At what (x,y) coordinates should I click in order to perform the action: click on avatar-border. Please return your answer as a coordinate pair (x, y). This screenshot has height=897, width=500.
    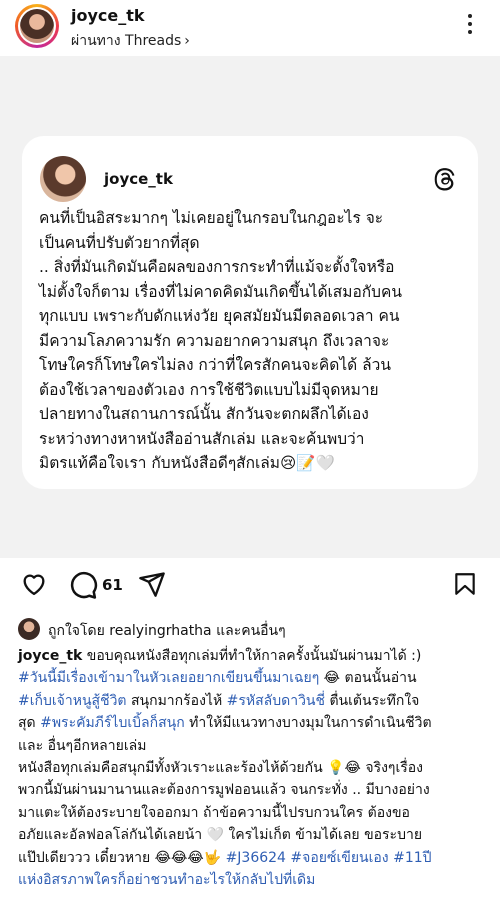
    Looking at the image, I should click on (37, 26).